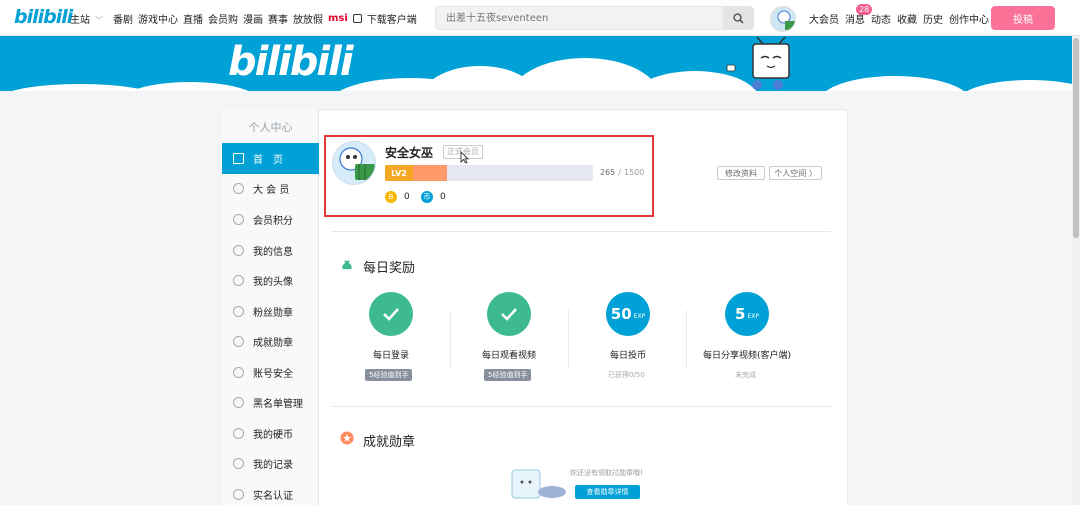 The width and height of the screenshot is (1080, 505). I want to click on task-daily-login: 每日登录 5经验值到手, so click(391, 336).